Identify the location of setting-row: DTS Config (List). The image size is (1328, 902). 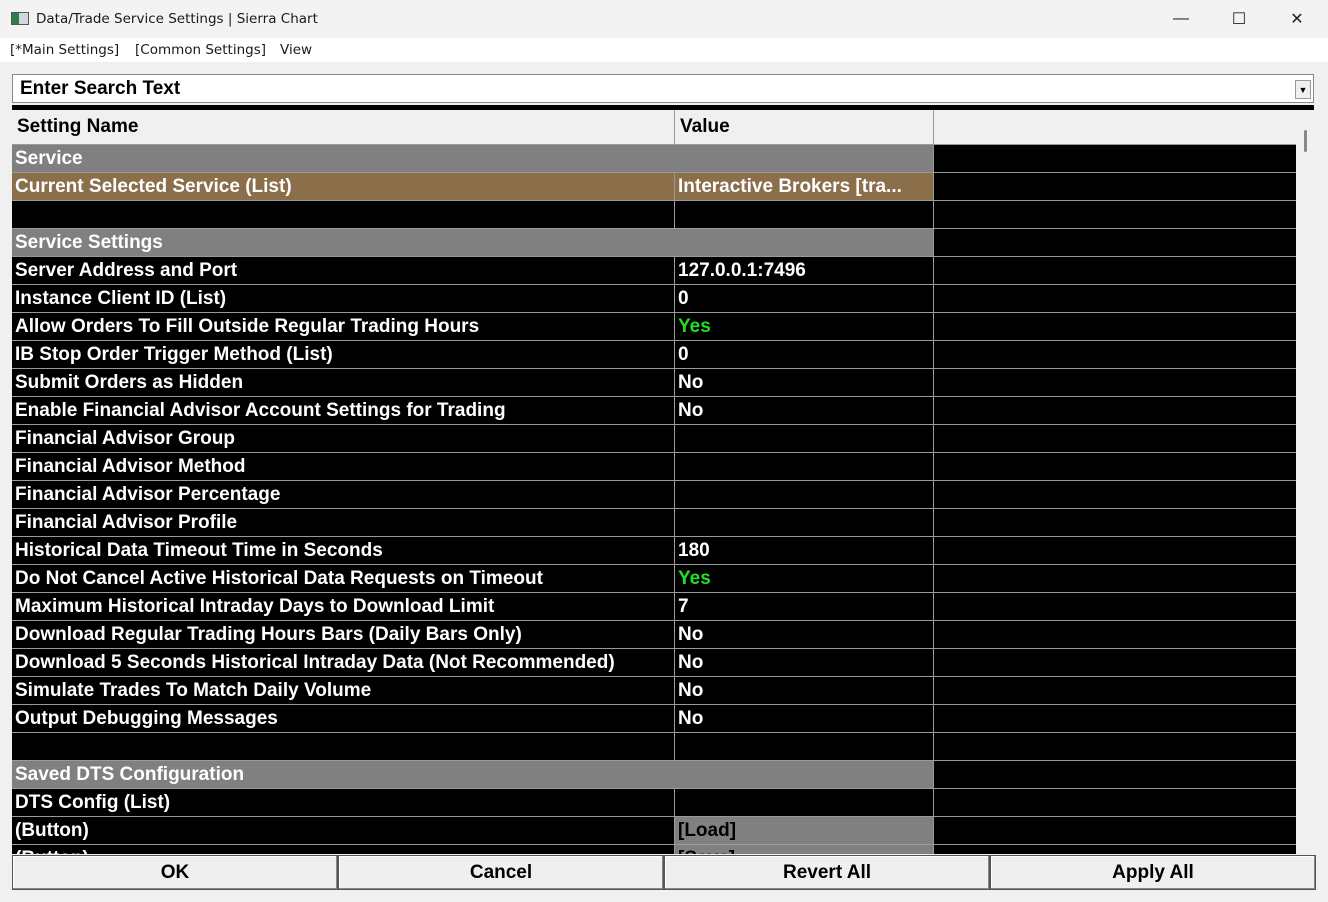
(654, 803).